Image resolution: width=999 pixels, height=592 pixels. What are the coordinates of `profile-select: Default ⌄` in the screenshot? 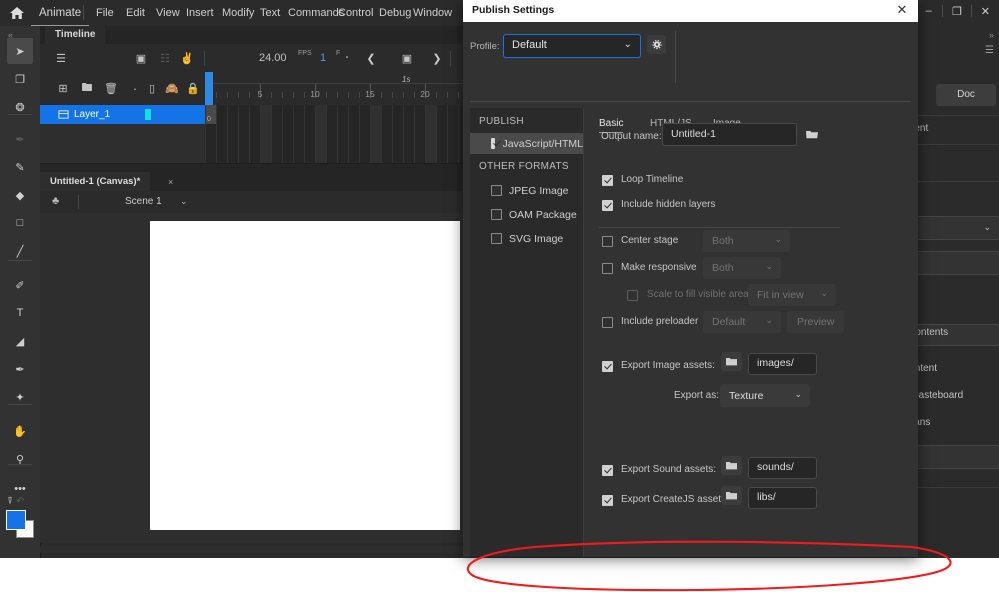 It's located at (572, 46).